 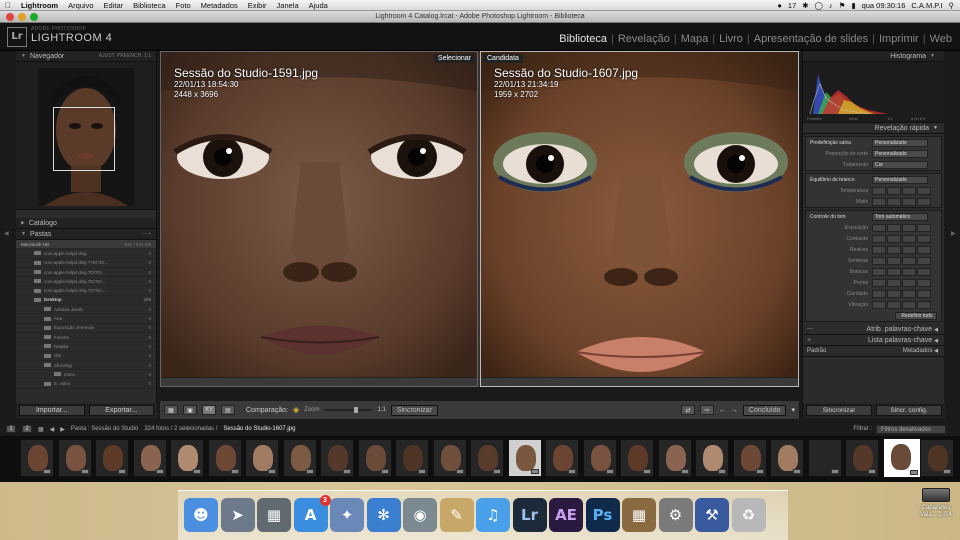 What do you see at coordinates (347, 515) in the screenshot?
I see `preview-icon: ✦` at bounding box center [347, 515].